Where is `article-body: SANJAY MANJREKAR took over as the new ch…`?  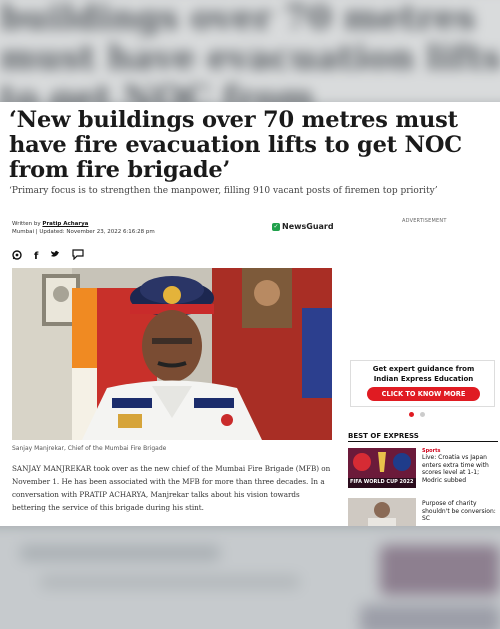 article-body: SANJAY MANJREKAR took over as the new ch… is located at coordinates (171, 488).